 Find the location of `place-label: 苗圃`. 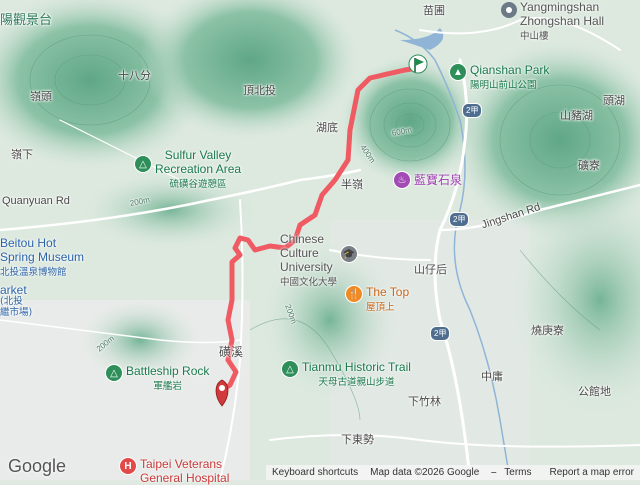

place-label: 苗圃 is located at coordinates (434, 10).